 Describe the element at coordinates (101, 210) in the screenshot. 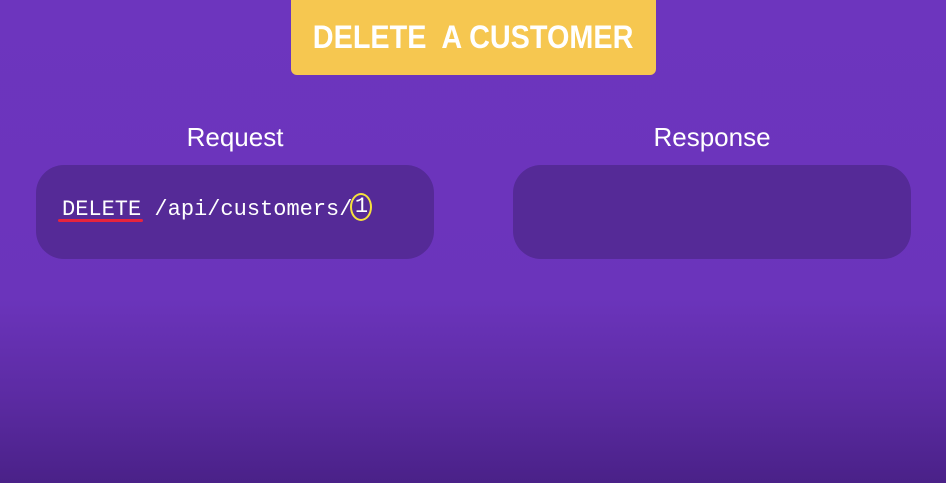

I see `http-method: DELETE` at that location.